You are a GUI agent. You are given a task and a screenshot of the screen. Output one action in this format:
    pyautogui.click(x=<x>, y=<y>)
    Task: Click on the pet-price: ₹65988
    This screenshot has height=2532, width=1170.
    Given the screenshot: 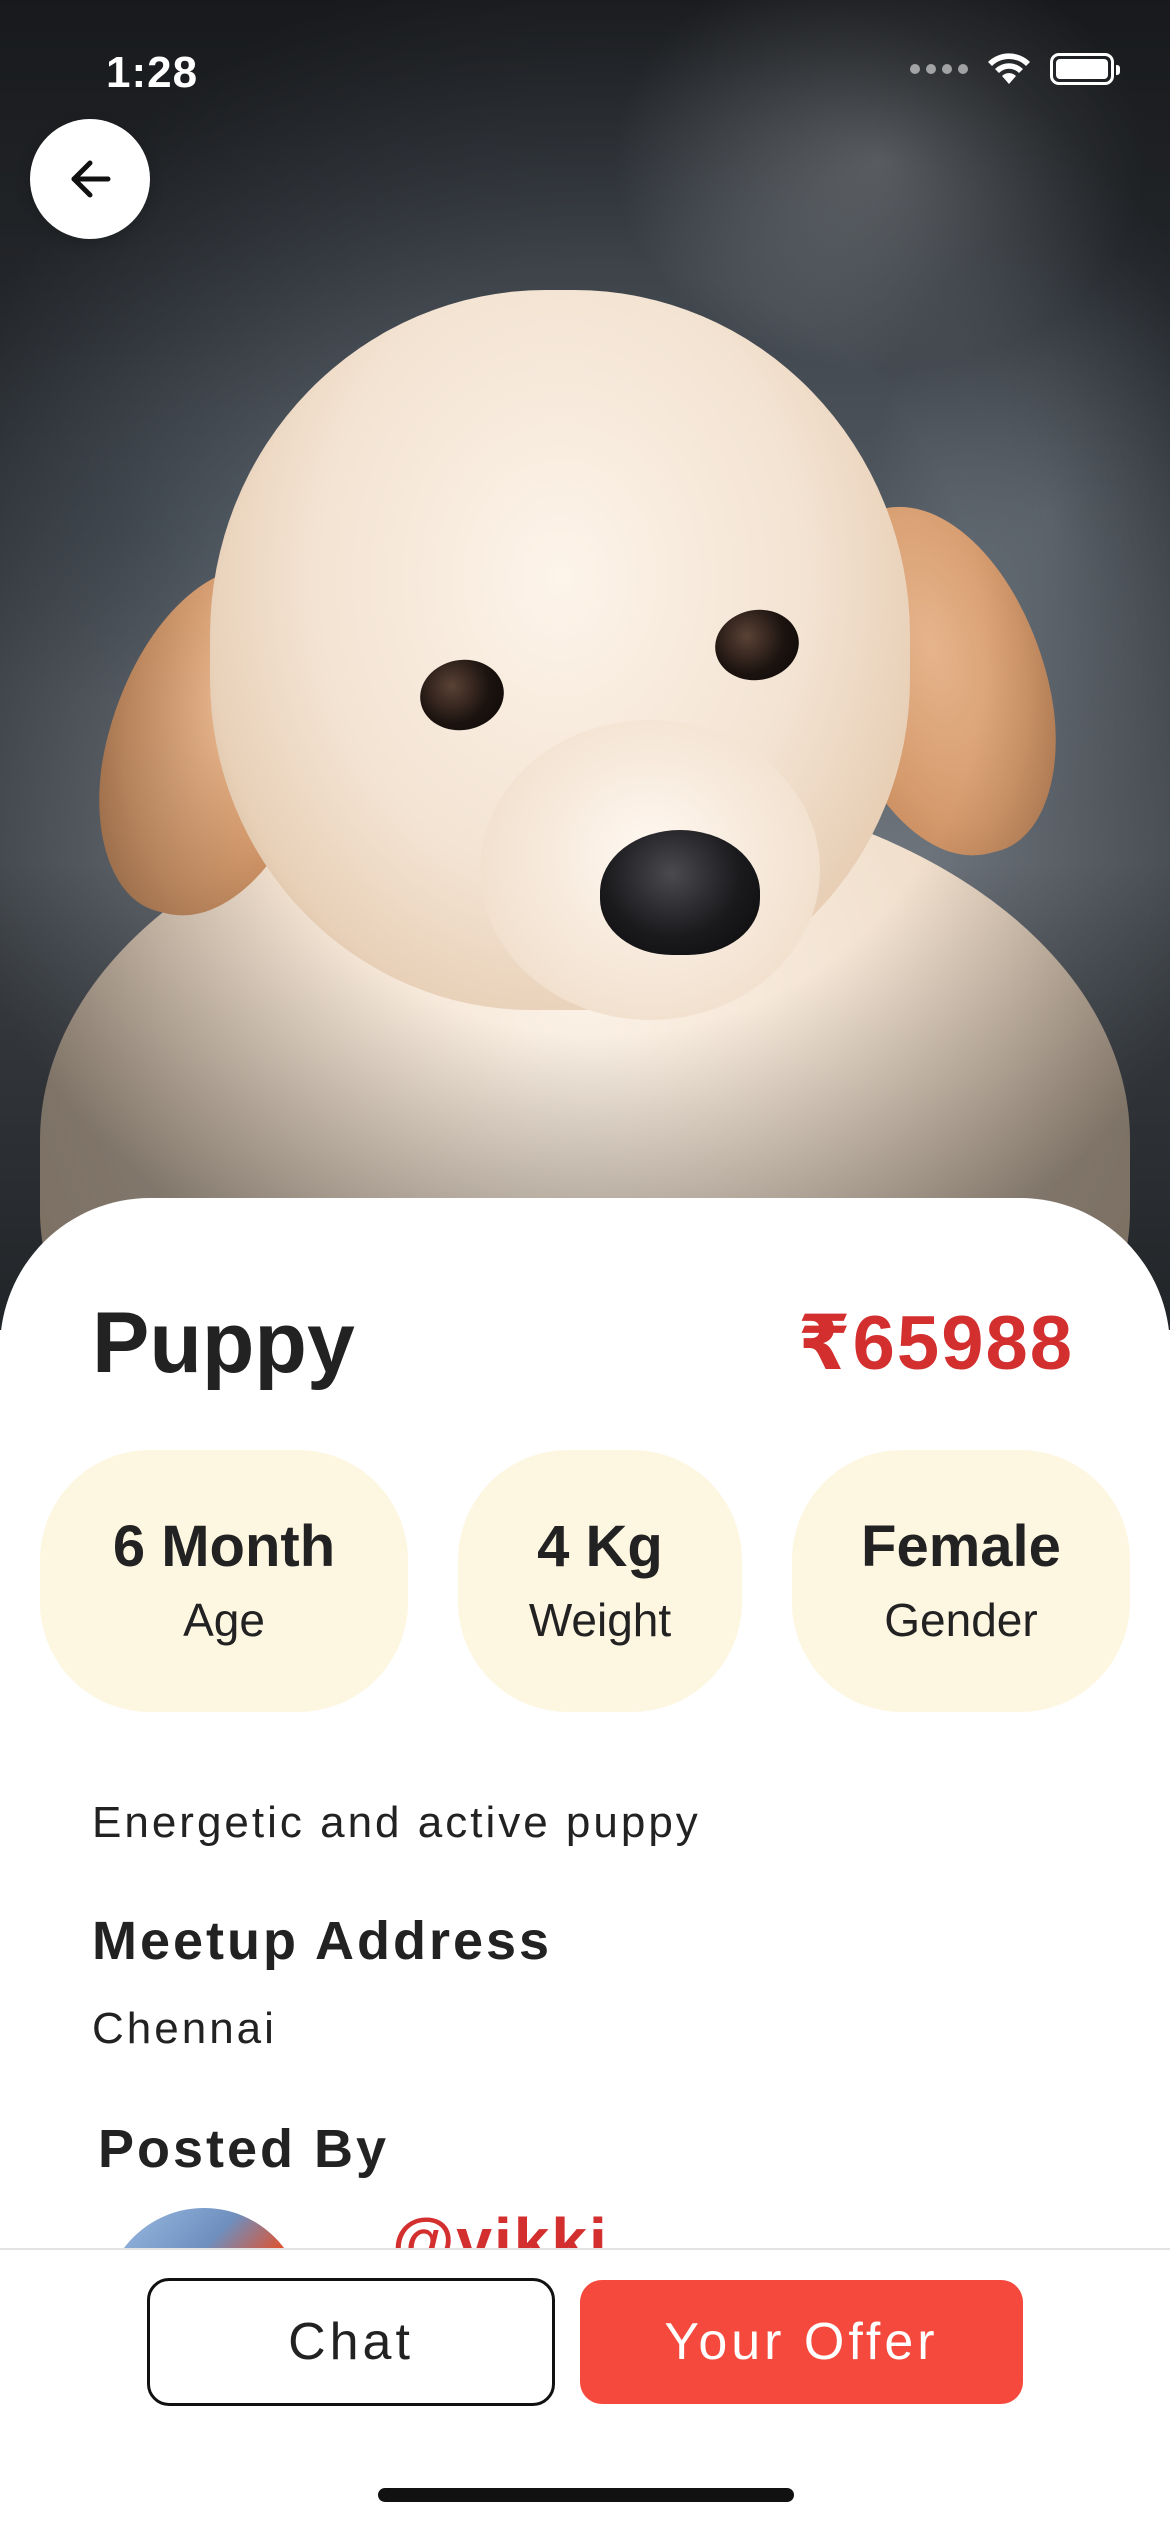 What is the action you would take?
    pyautogui.click(x=935, y=1343)
    